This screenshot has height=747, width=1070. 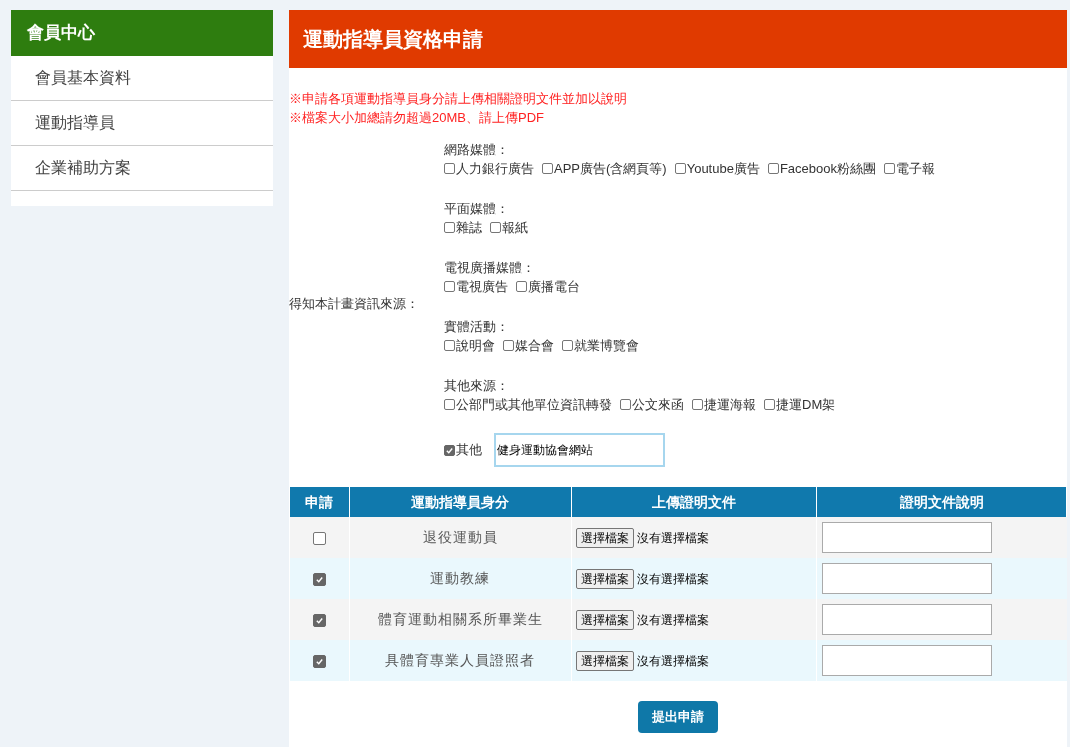 I want to click on option-label: 就業博覽會, so click(x=606, y=346).